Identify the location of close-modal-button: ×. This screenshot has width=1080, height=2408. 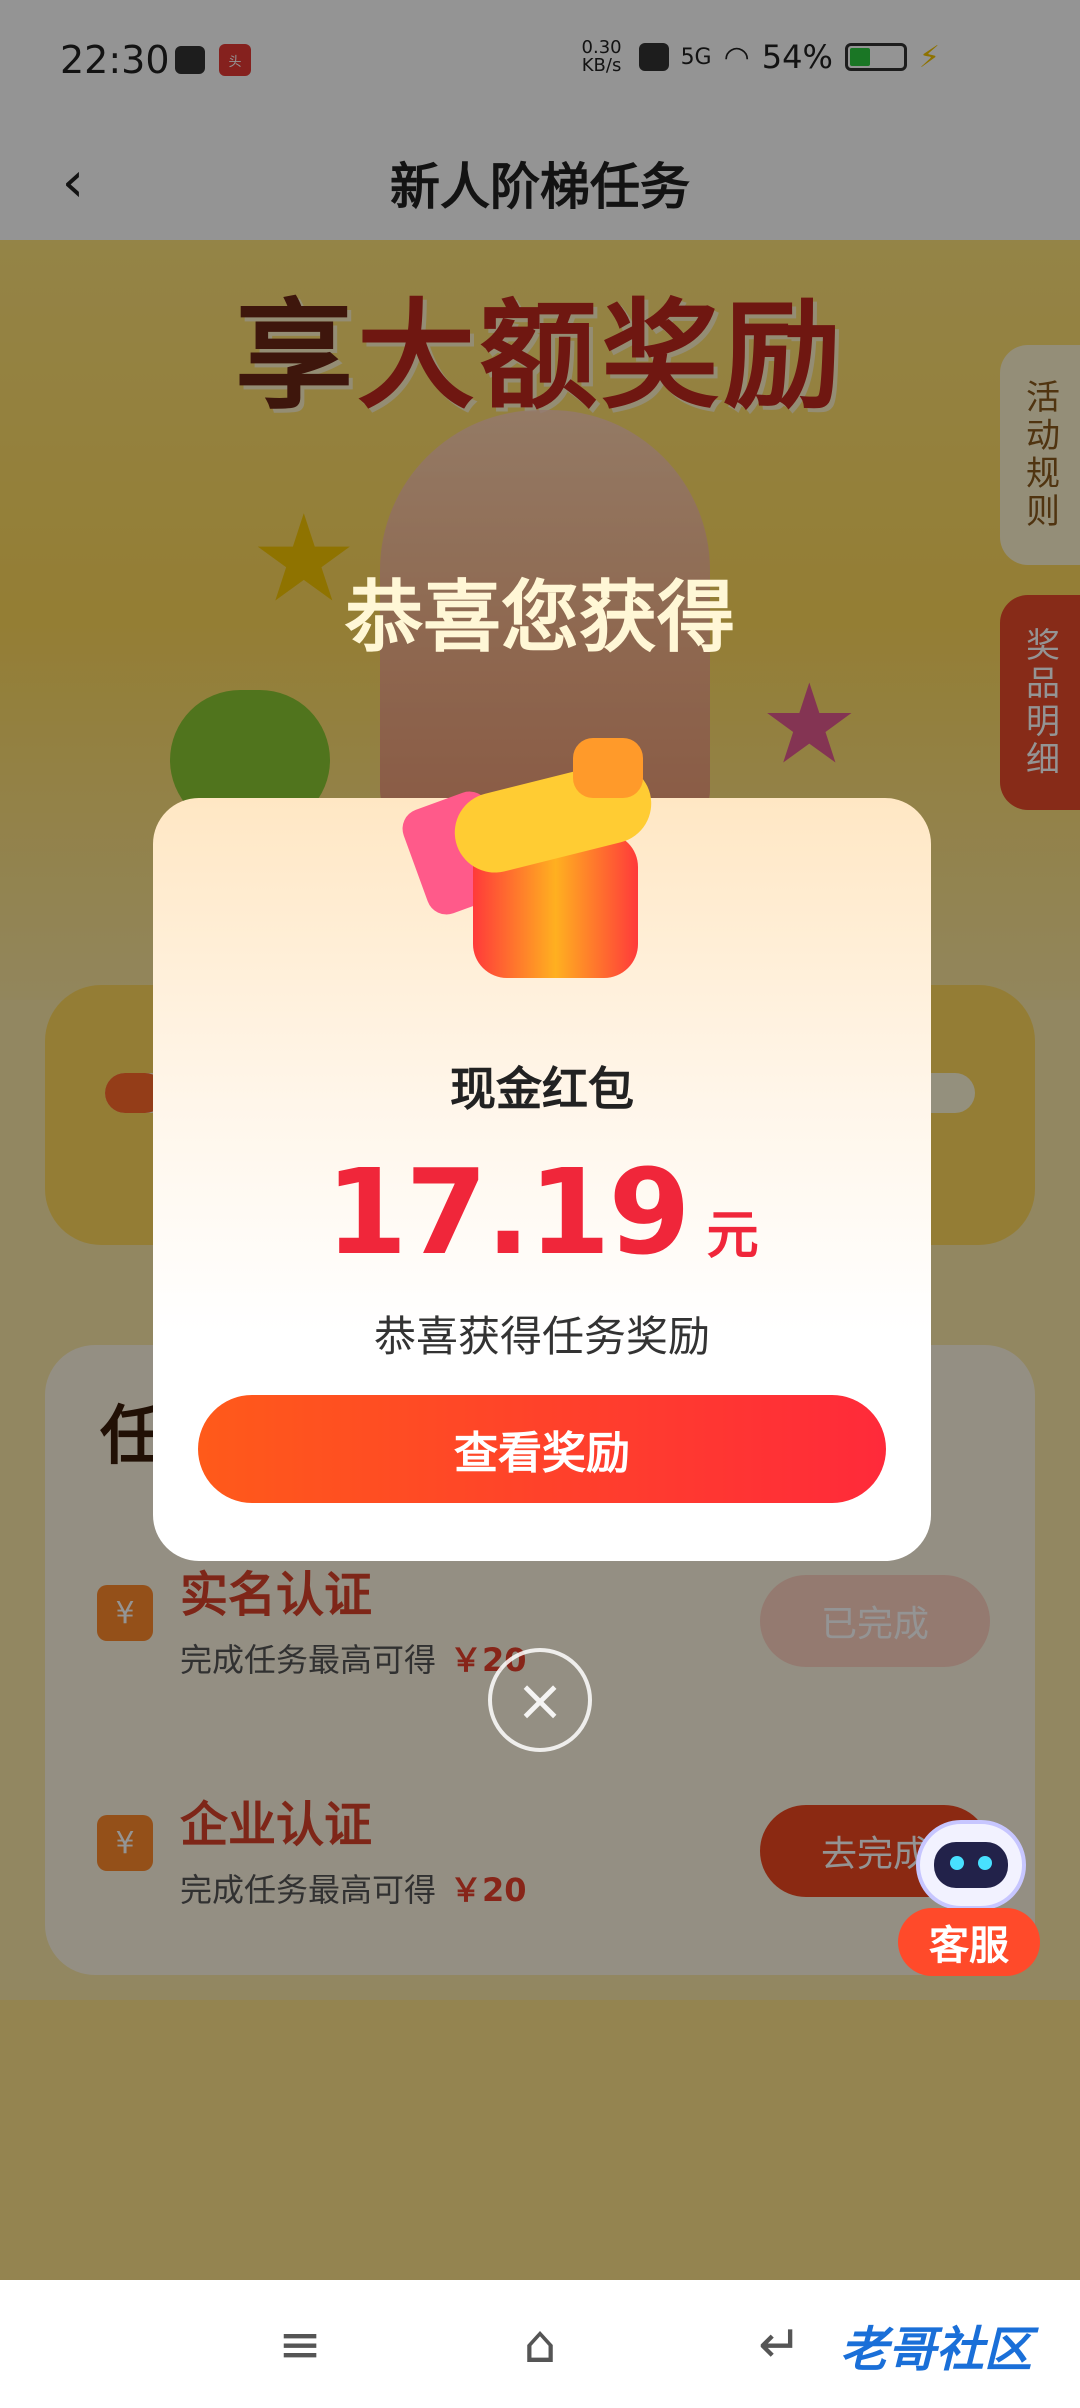
(540, 1700).